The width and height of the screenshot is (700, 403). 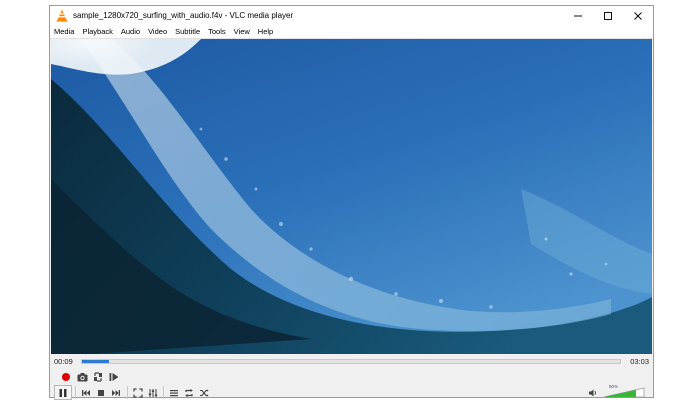 I want to click on fullscreen-icon, so click(x=138, y=392).